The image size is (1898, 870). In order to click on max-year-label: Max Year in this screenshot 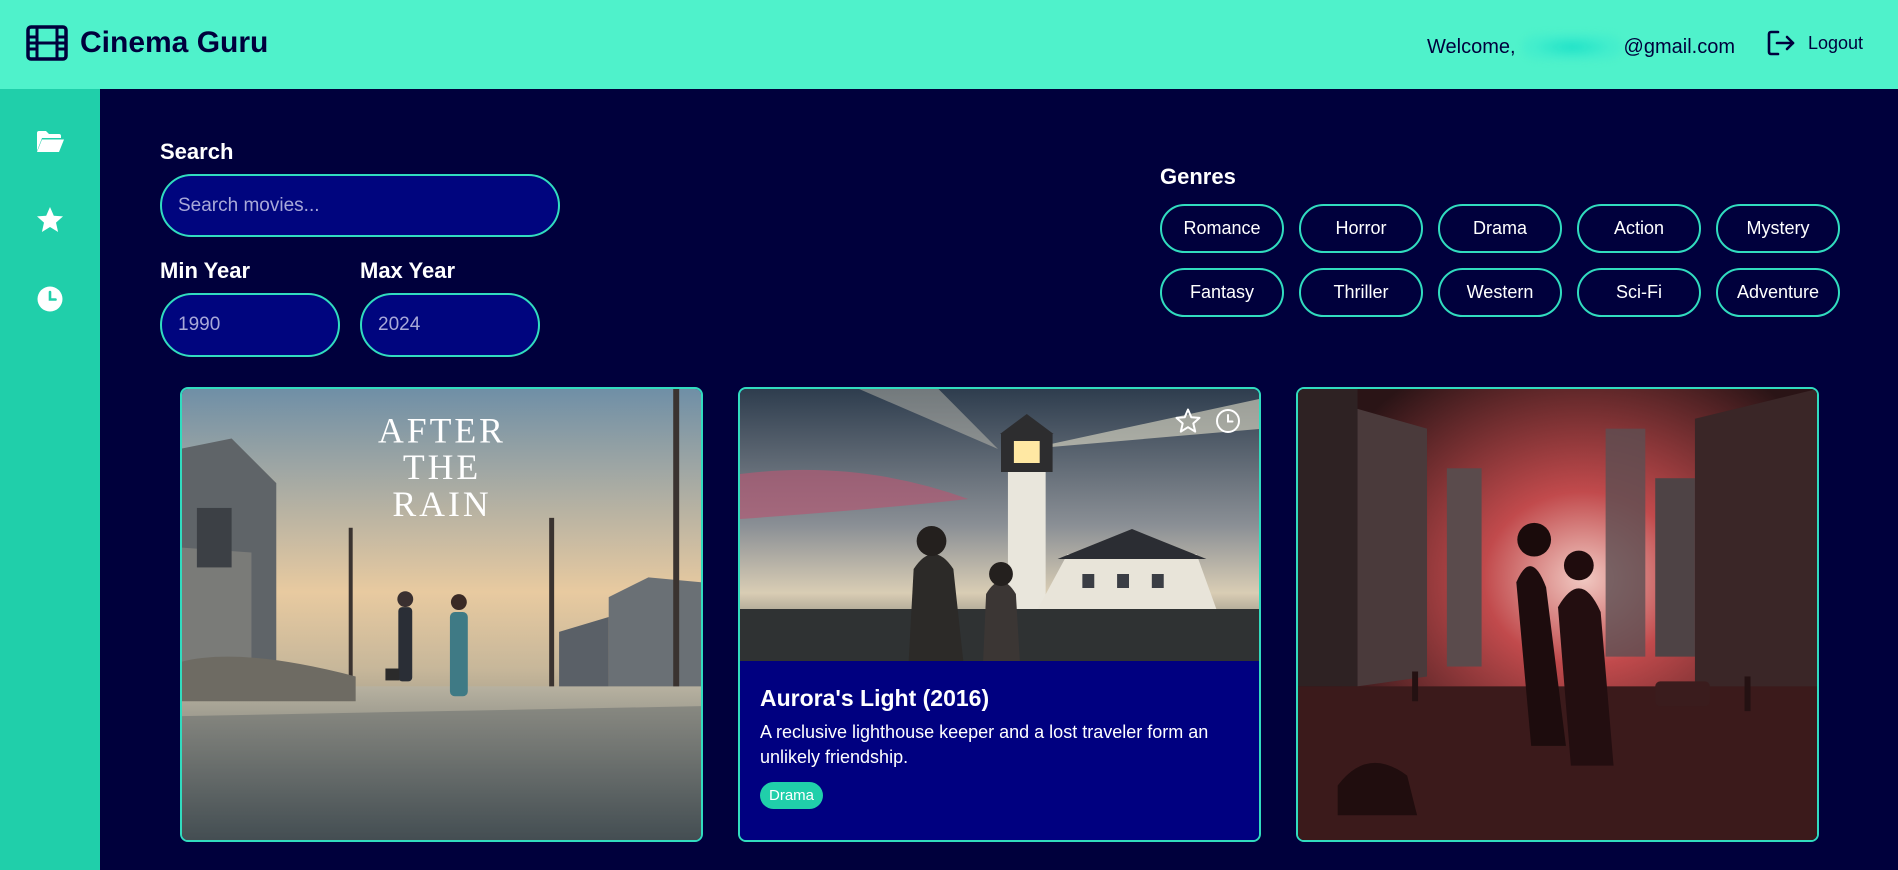, I will do `click(408, 270)`.